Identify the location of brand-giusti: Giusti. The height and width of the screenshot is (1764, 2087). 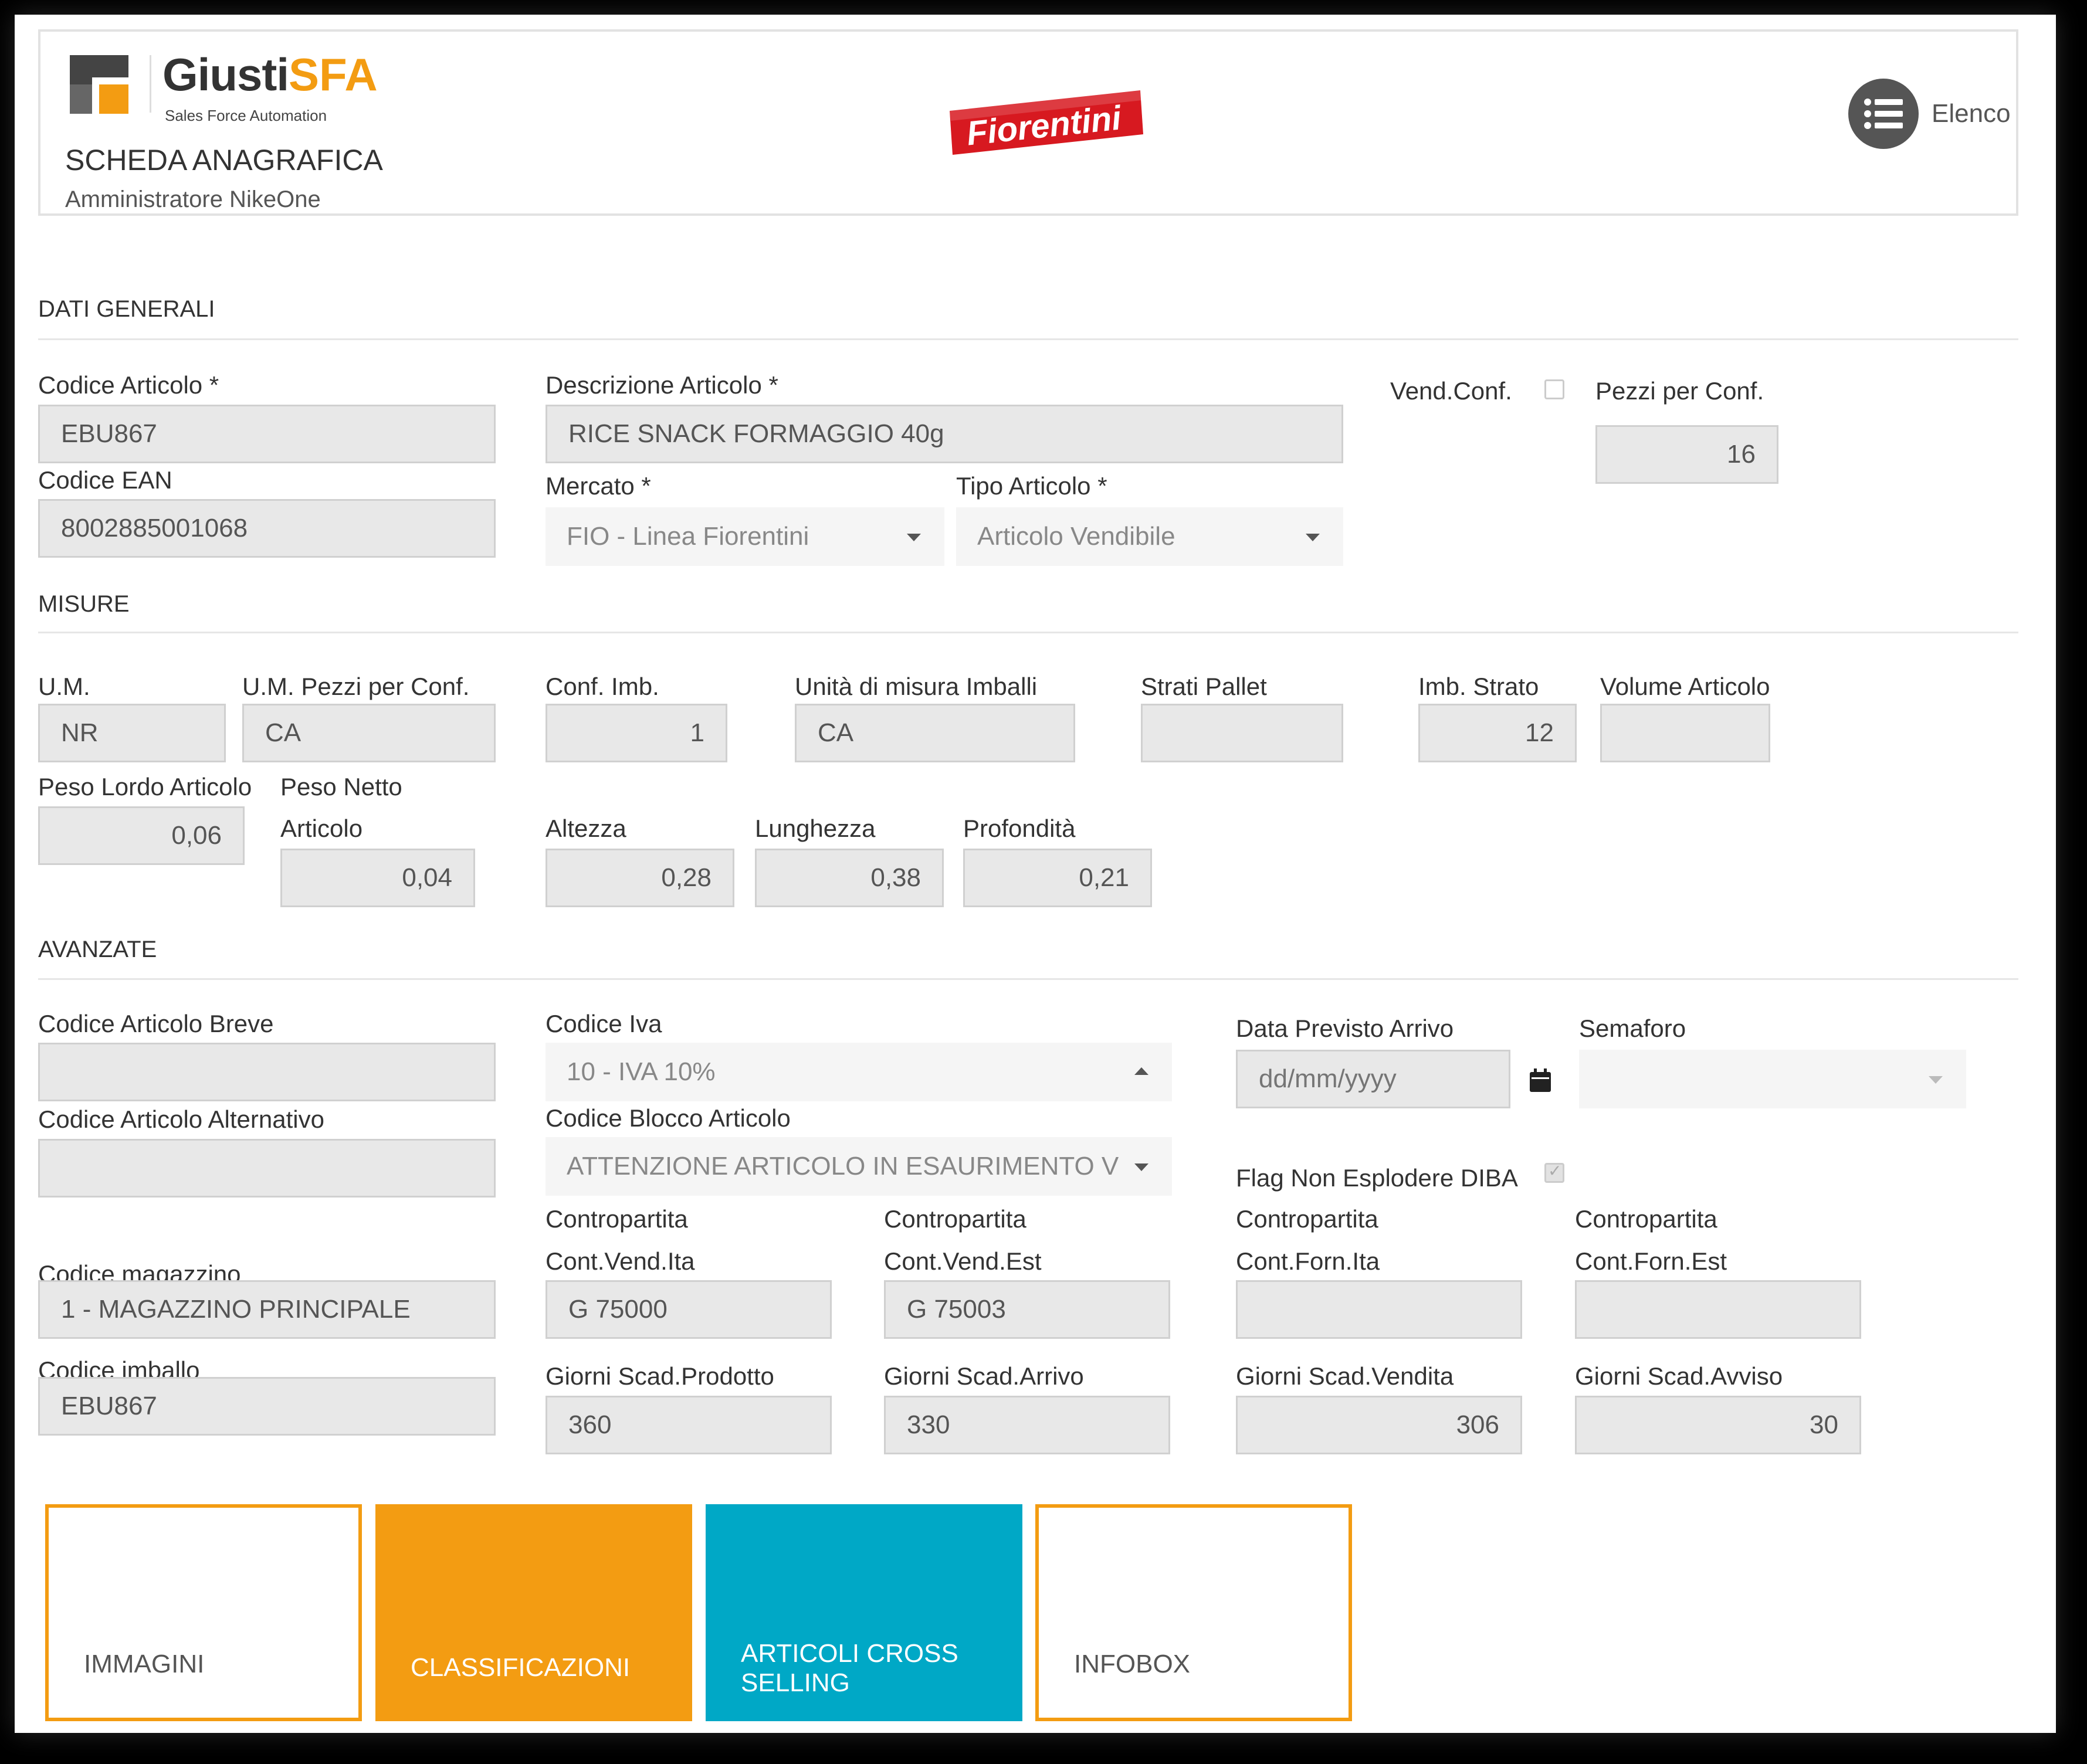
(225, 74).